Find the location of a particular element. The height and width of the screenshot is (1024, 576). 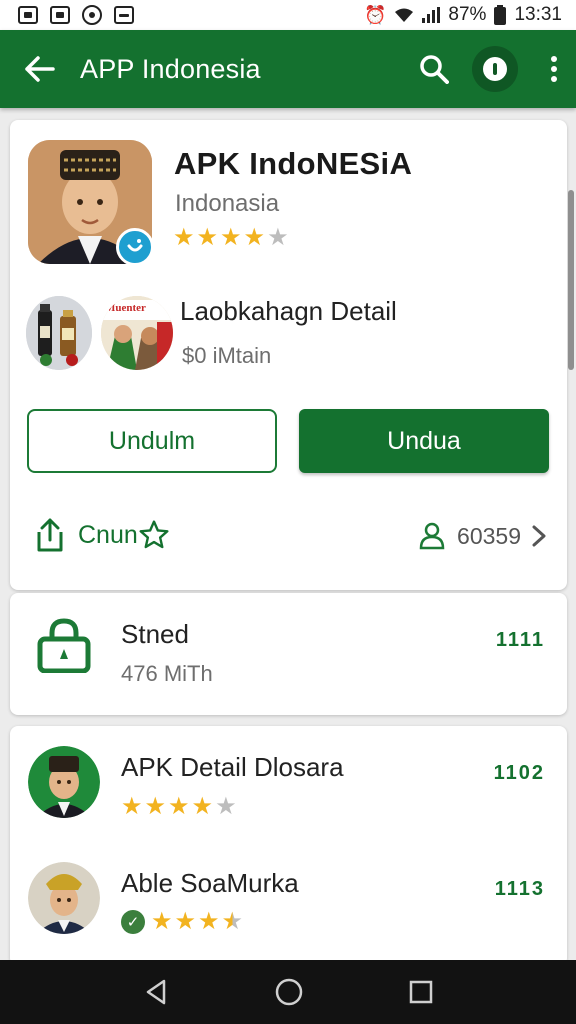

info-icon is located at coordinates (495, 69).